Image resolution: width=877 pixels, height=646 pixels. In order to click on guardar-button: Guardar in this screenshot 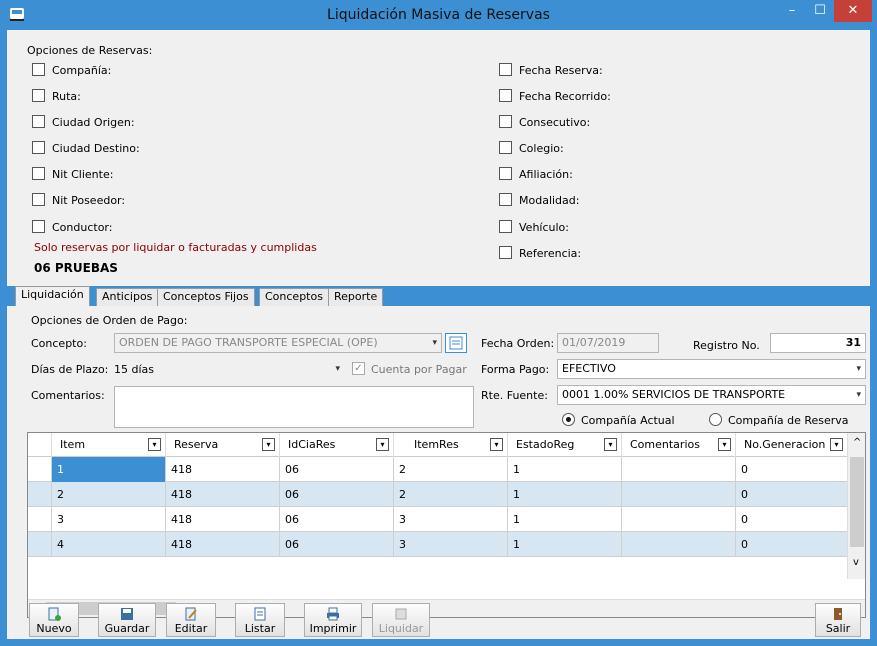, I will do `click(127, 620)`.